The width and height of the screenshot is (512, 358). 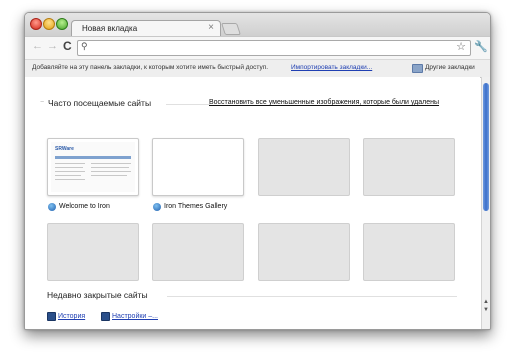 What do you see at coordinates (231, 29) in the screenshot?
I see `new-tab-button` at bounding box center [231, 29].